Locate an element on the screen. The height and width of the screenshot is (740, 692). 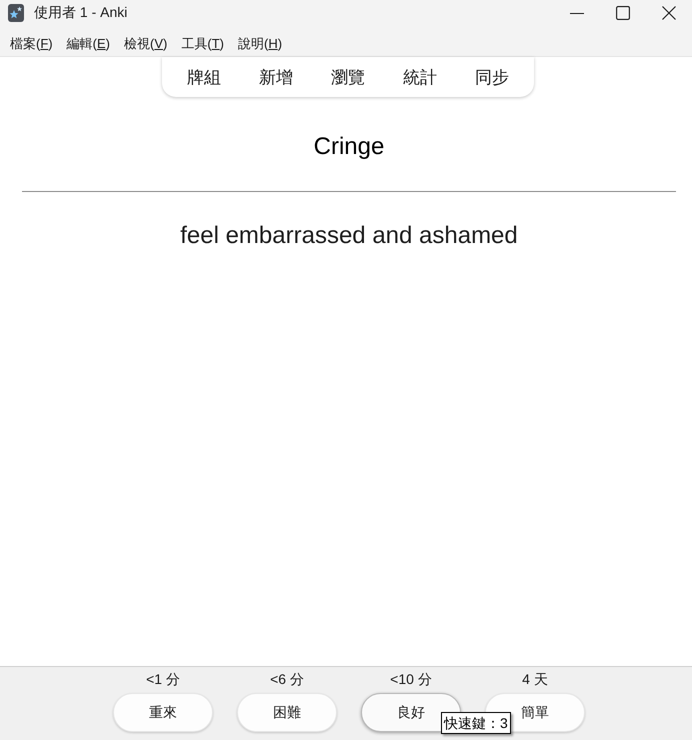
menu-item: 檔案(F) is located at coordinates (31, 44).